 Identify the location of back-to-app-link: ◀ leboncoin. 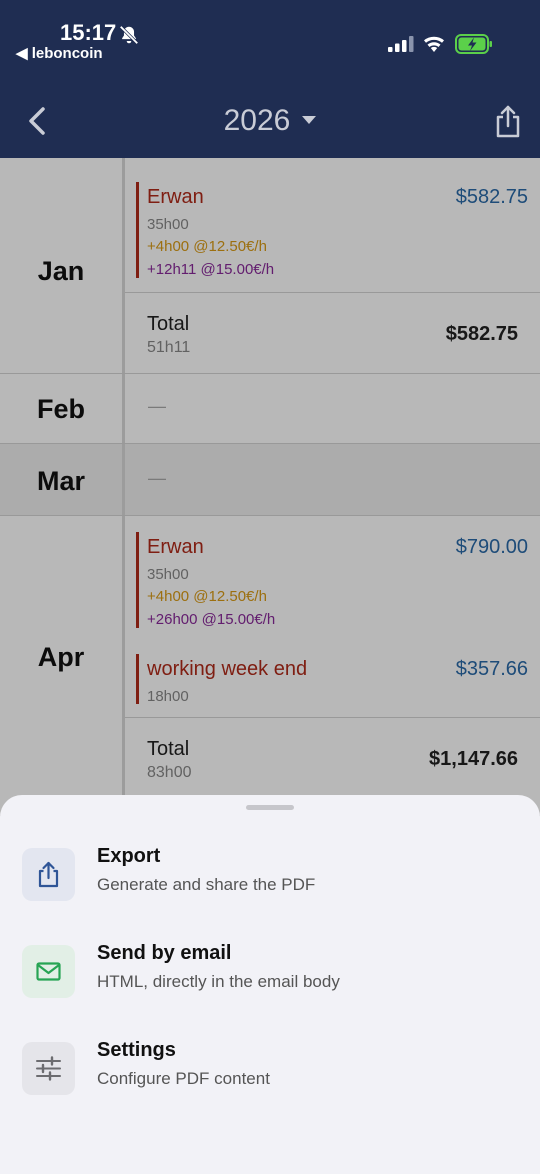
(59, 53).